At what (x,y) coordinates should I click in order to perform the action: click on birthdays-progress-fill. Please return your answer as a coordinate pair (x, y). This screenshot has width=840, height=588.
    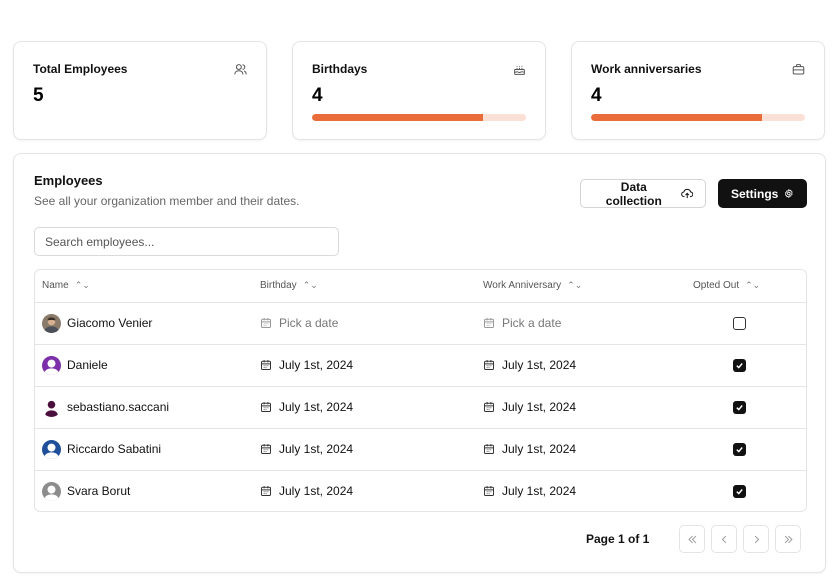
    Looking at the image, I should click on (398, 117).